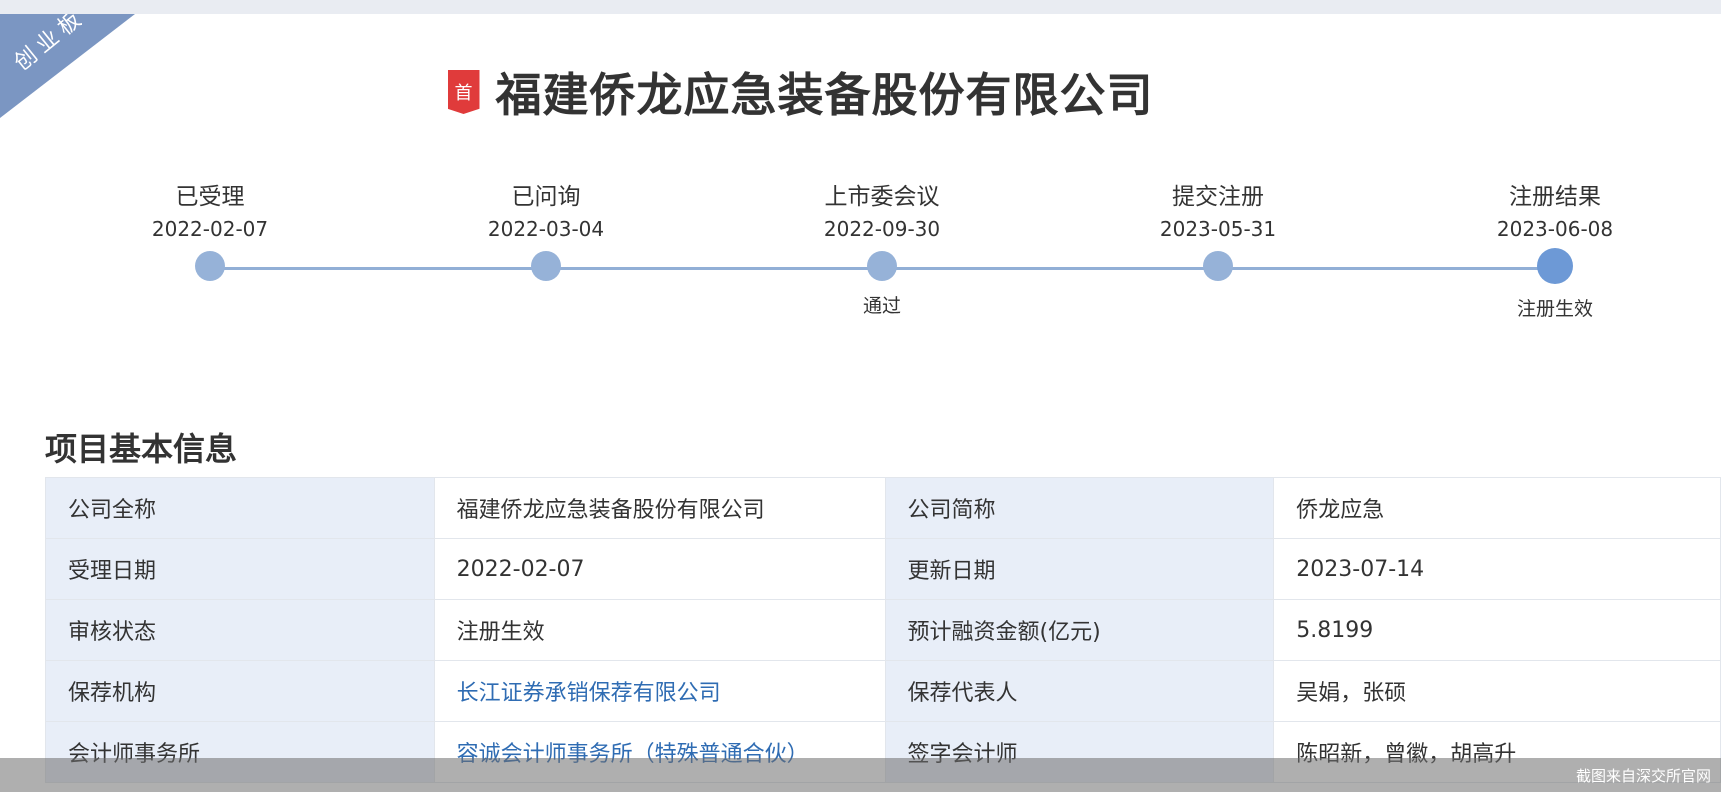 This screenshot has height=792, width=1721. Describe the element at coordinates (141, 449) in the screenshot. I see `section-title: 项目基本信息` at that location.